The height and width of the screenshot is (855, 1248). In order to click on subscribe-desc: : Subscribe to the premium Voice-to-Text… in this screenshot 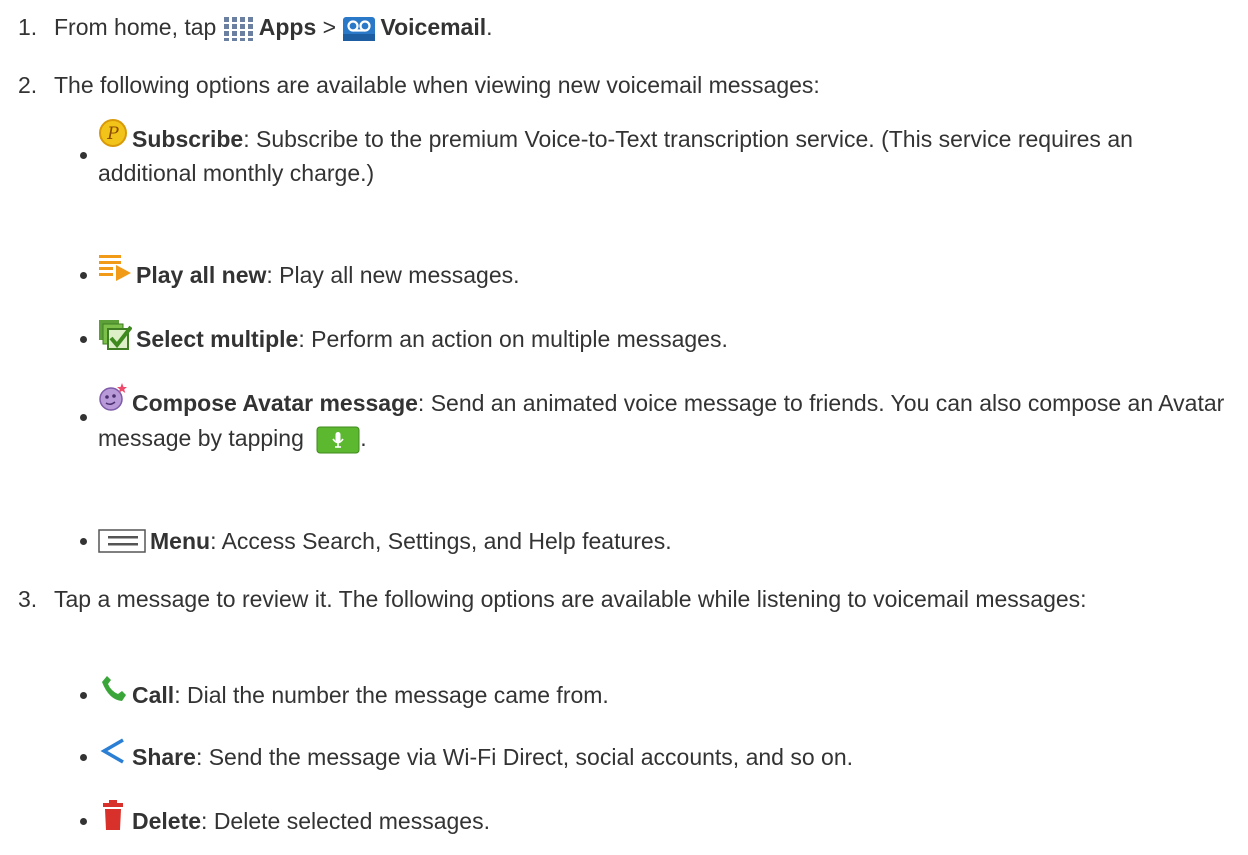, I will do `click(615, 156)`.